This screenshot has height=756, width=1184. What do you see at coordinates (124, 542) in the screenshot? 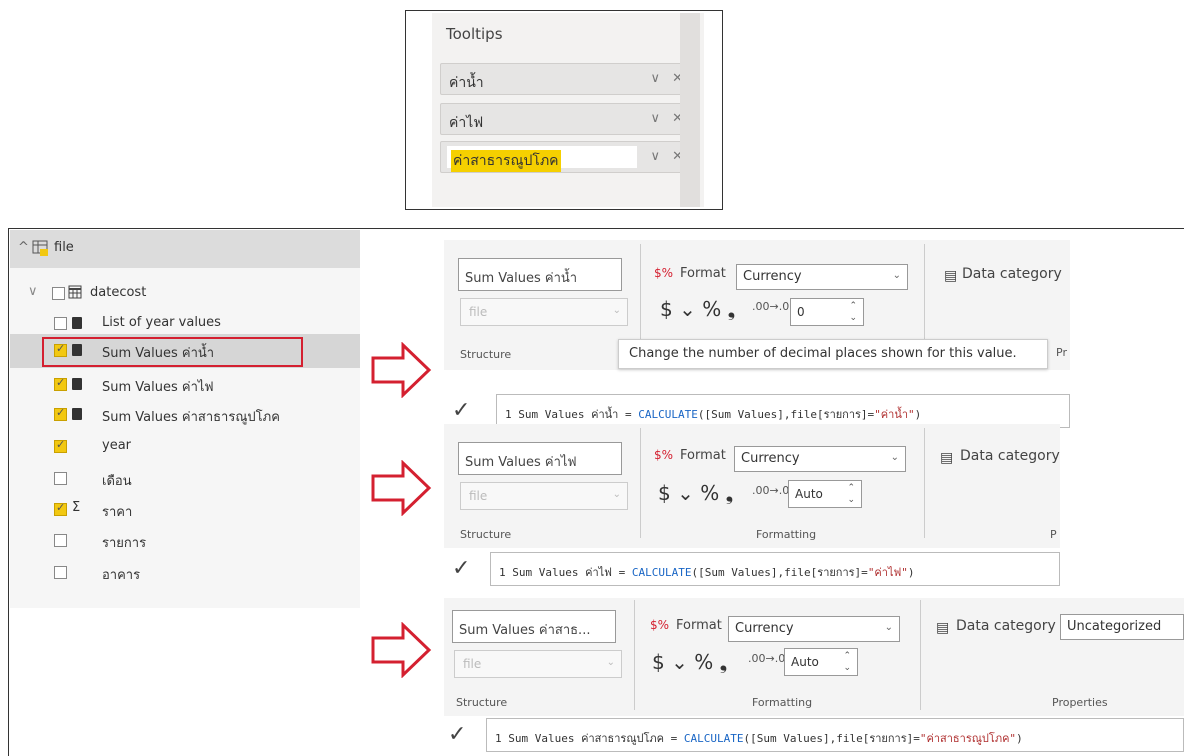
I see `field-item: รายการ` at bounding box center [124, 542].